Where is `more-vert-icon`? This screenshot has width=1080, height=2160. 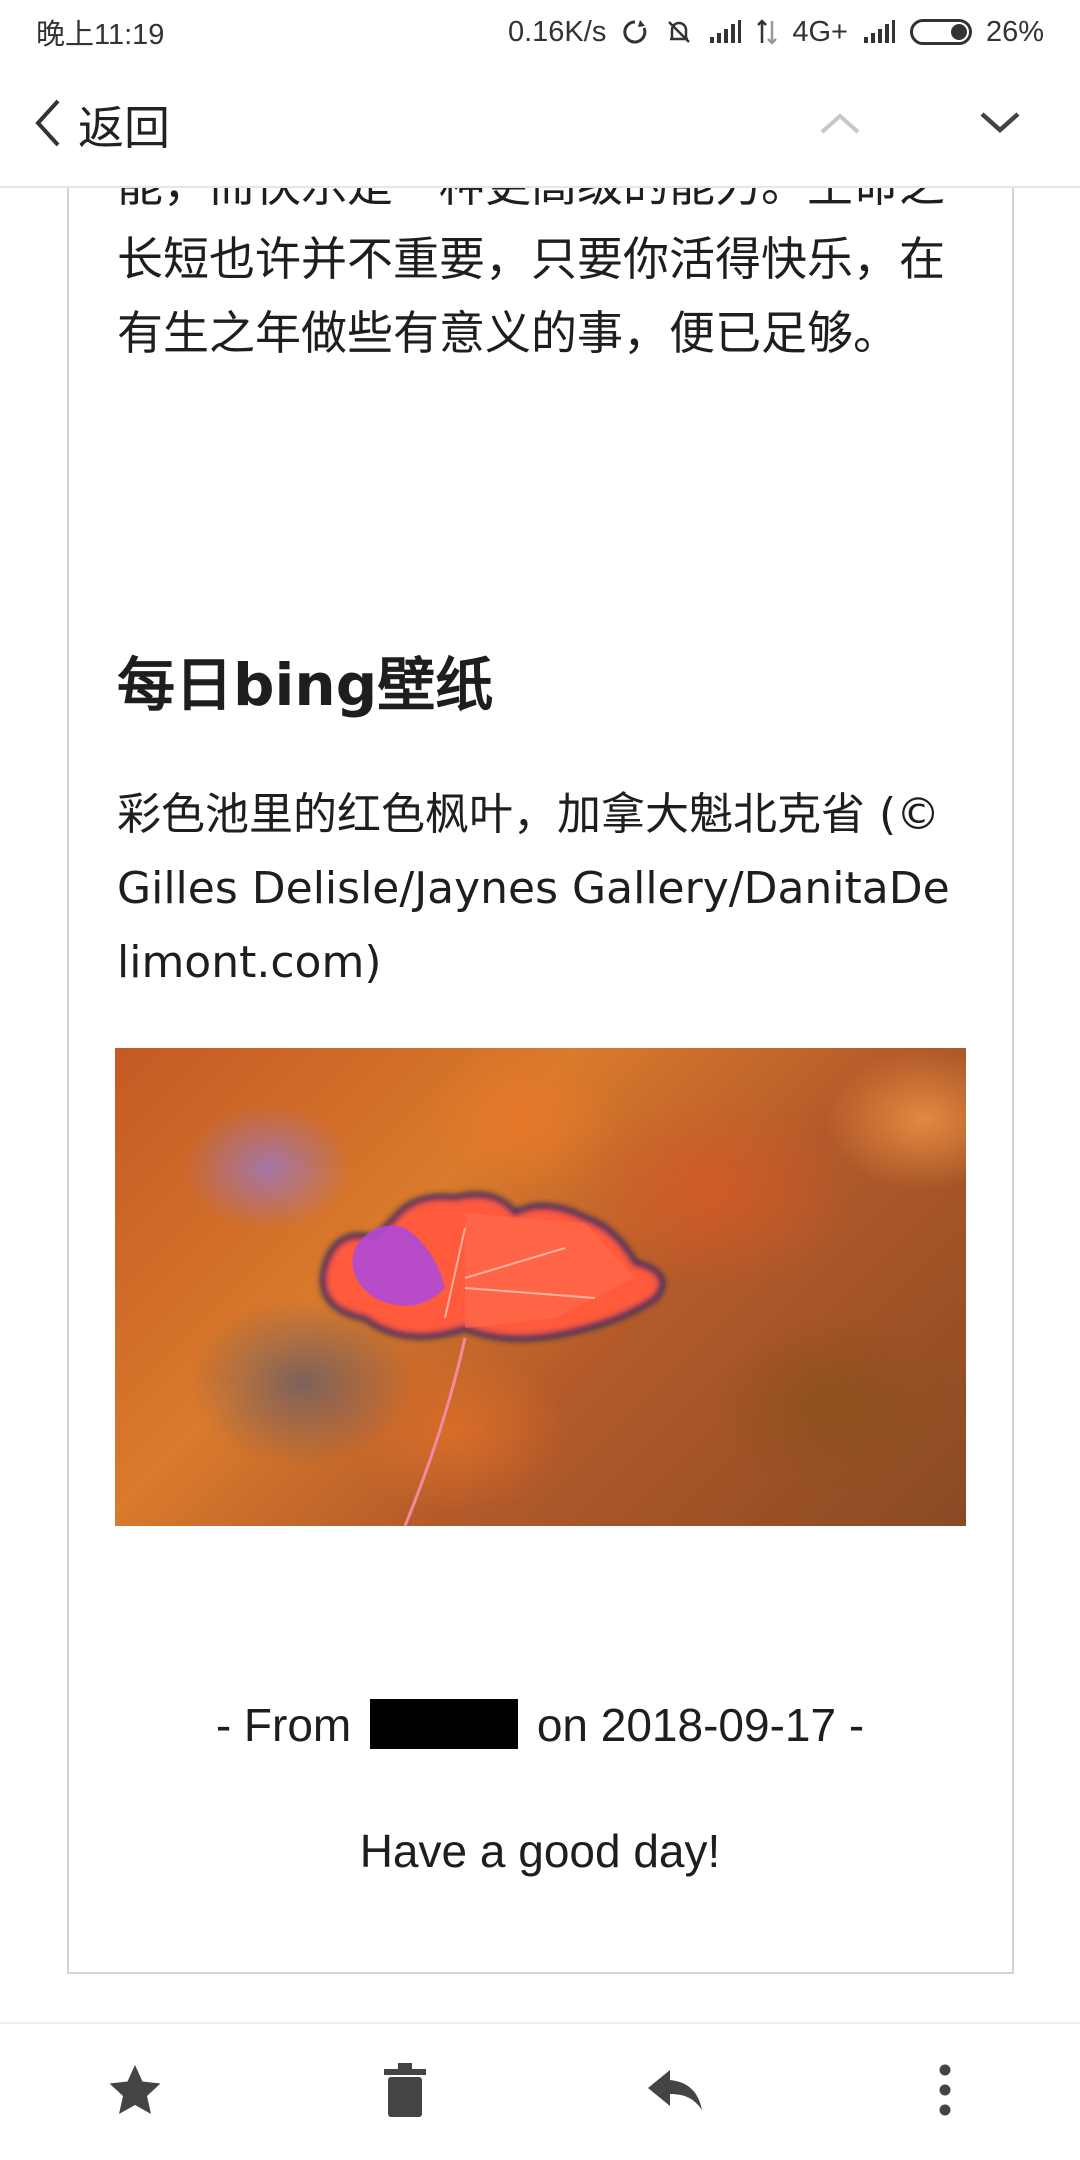
more-vert-icon is located at coordinates (945, 2092).